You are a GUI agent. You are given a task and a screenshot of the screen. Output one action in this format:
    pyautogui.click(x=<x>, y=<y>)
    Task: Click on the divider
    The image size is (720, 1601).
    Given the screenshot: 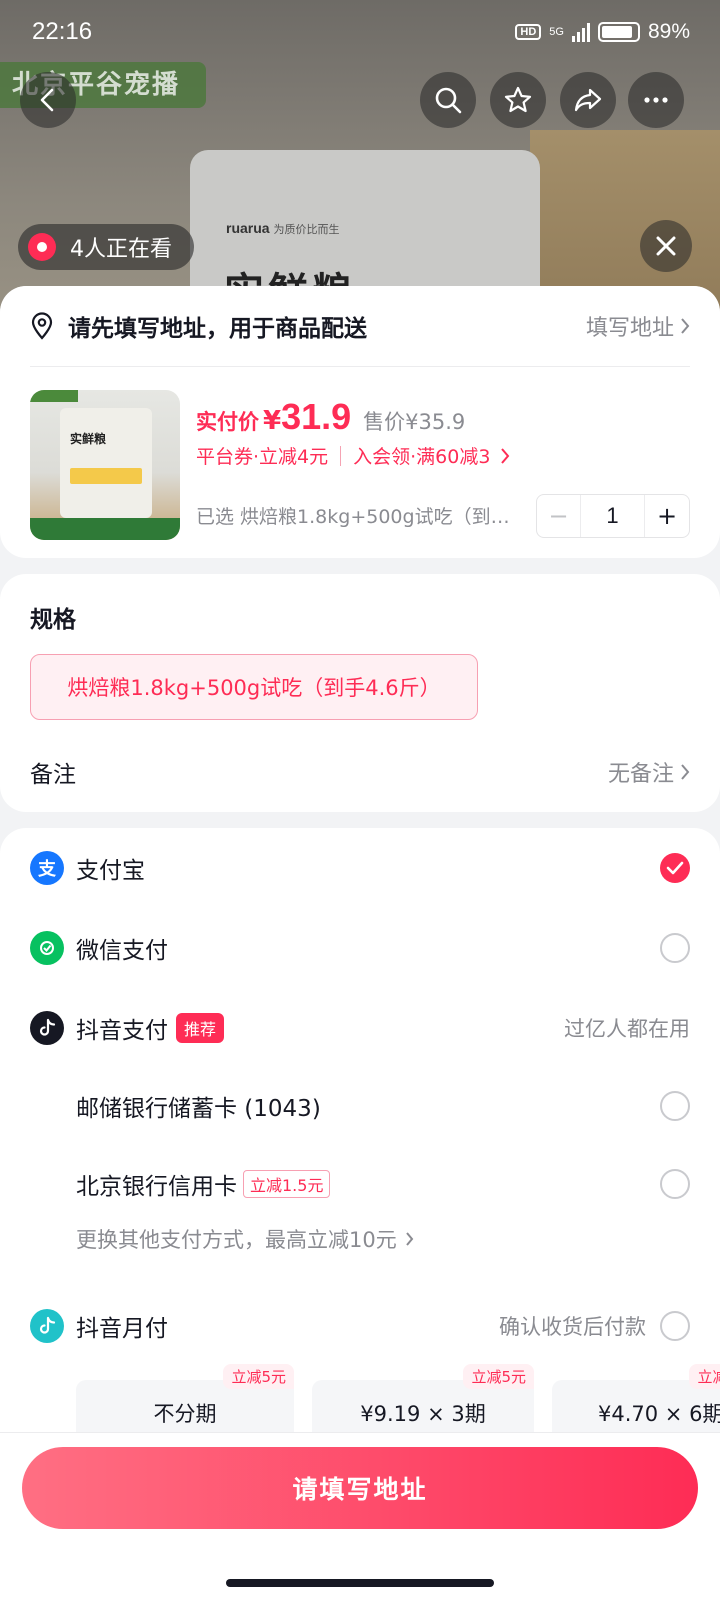 What is the action you would take?
    pyautogui.click(x=360, y=366)
    